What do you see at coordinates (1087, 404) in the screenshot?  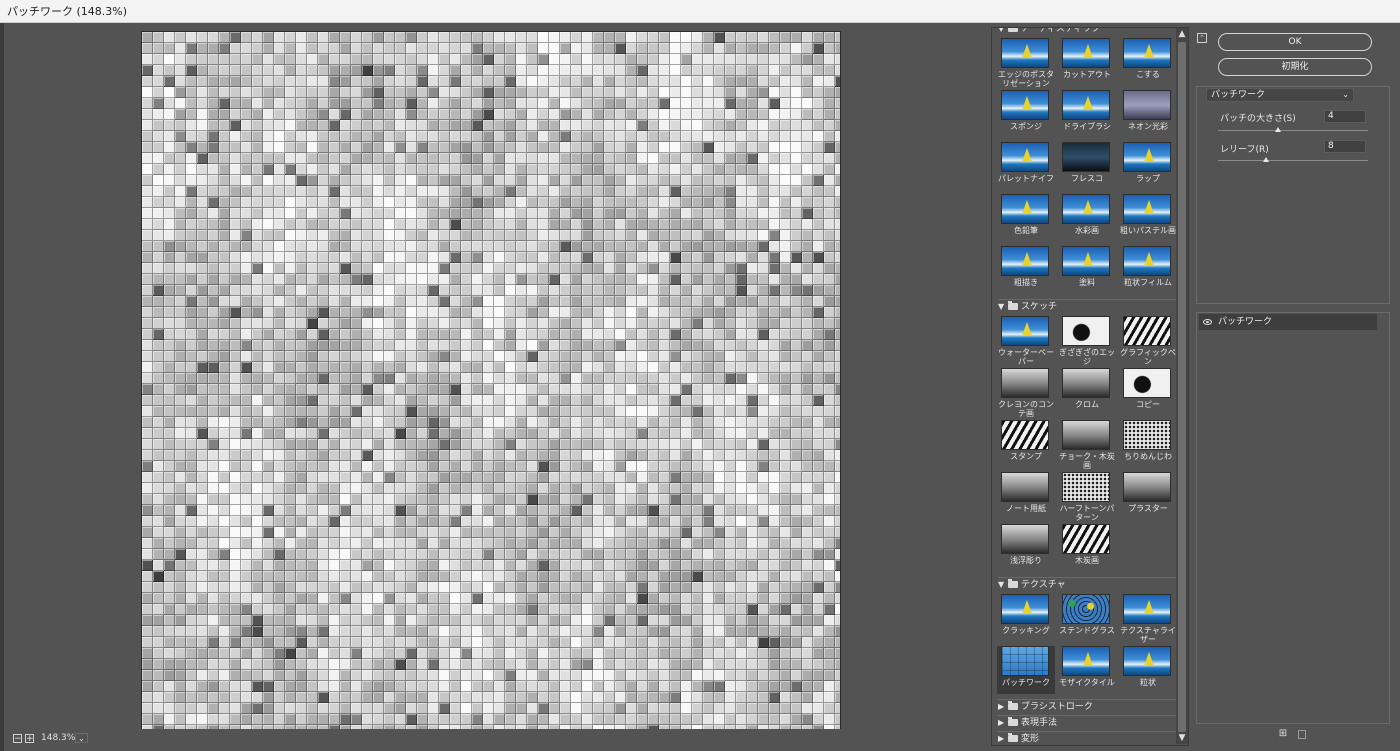 I see `filter-label: クロム` at bounding box center [1087, 404].